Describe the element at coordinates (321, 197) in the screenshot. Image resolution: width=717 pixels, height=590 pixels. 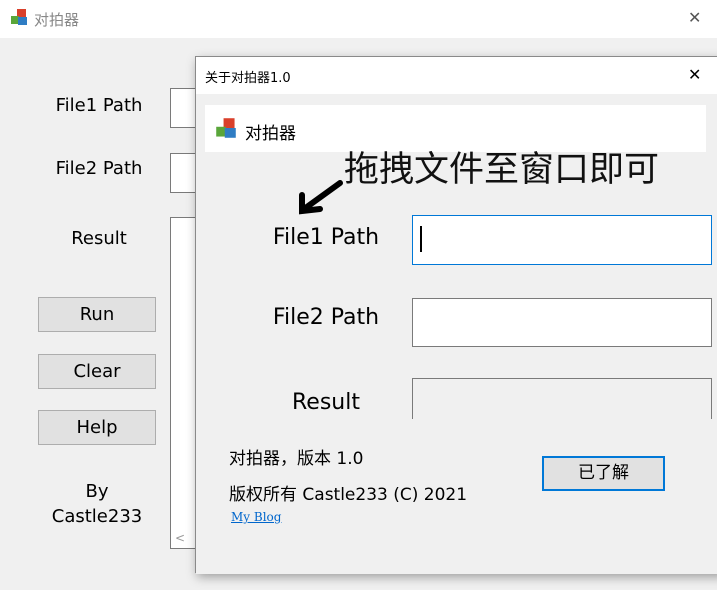
I see `arrow-icon` at that location.